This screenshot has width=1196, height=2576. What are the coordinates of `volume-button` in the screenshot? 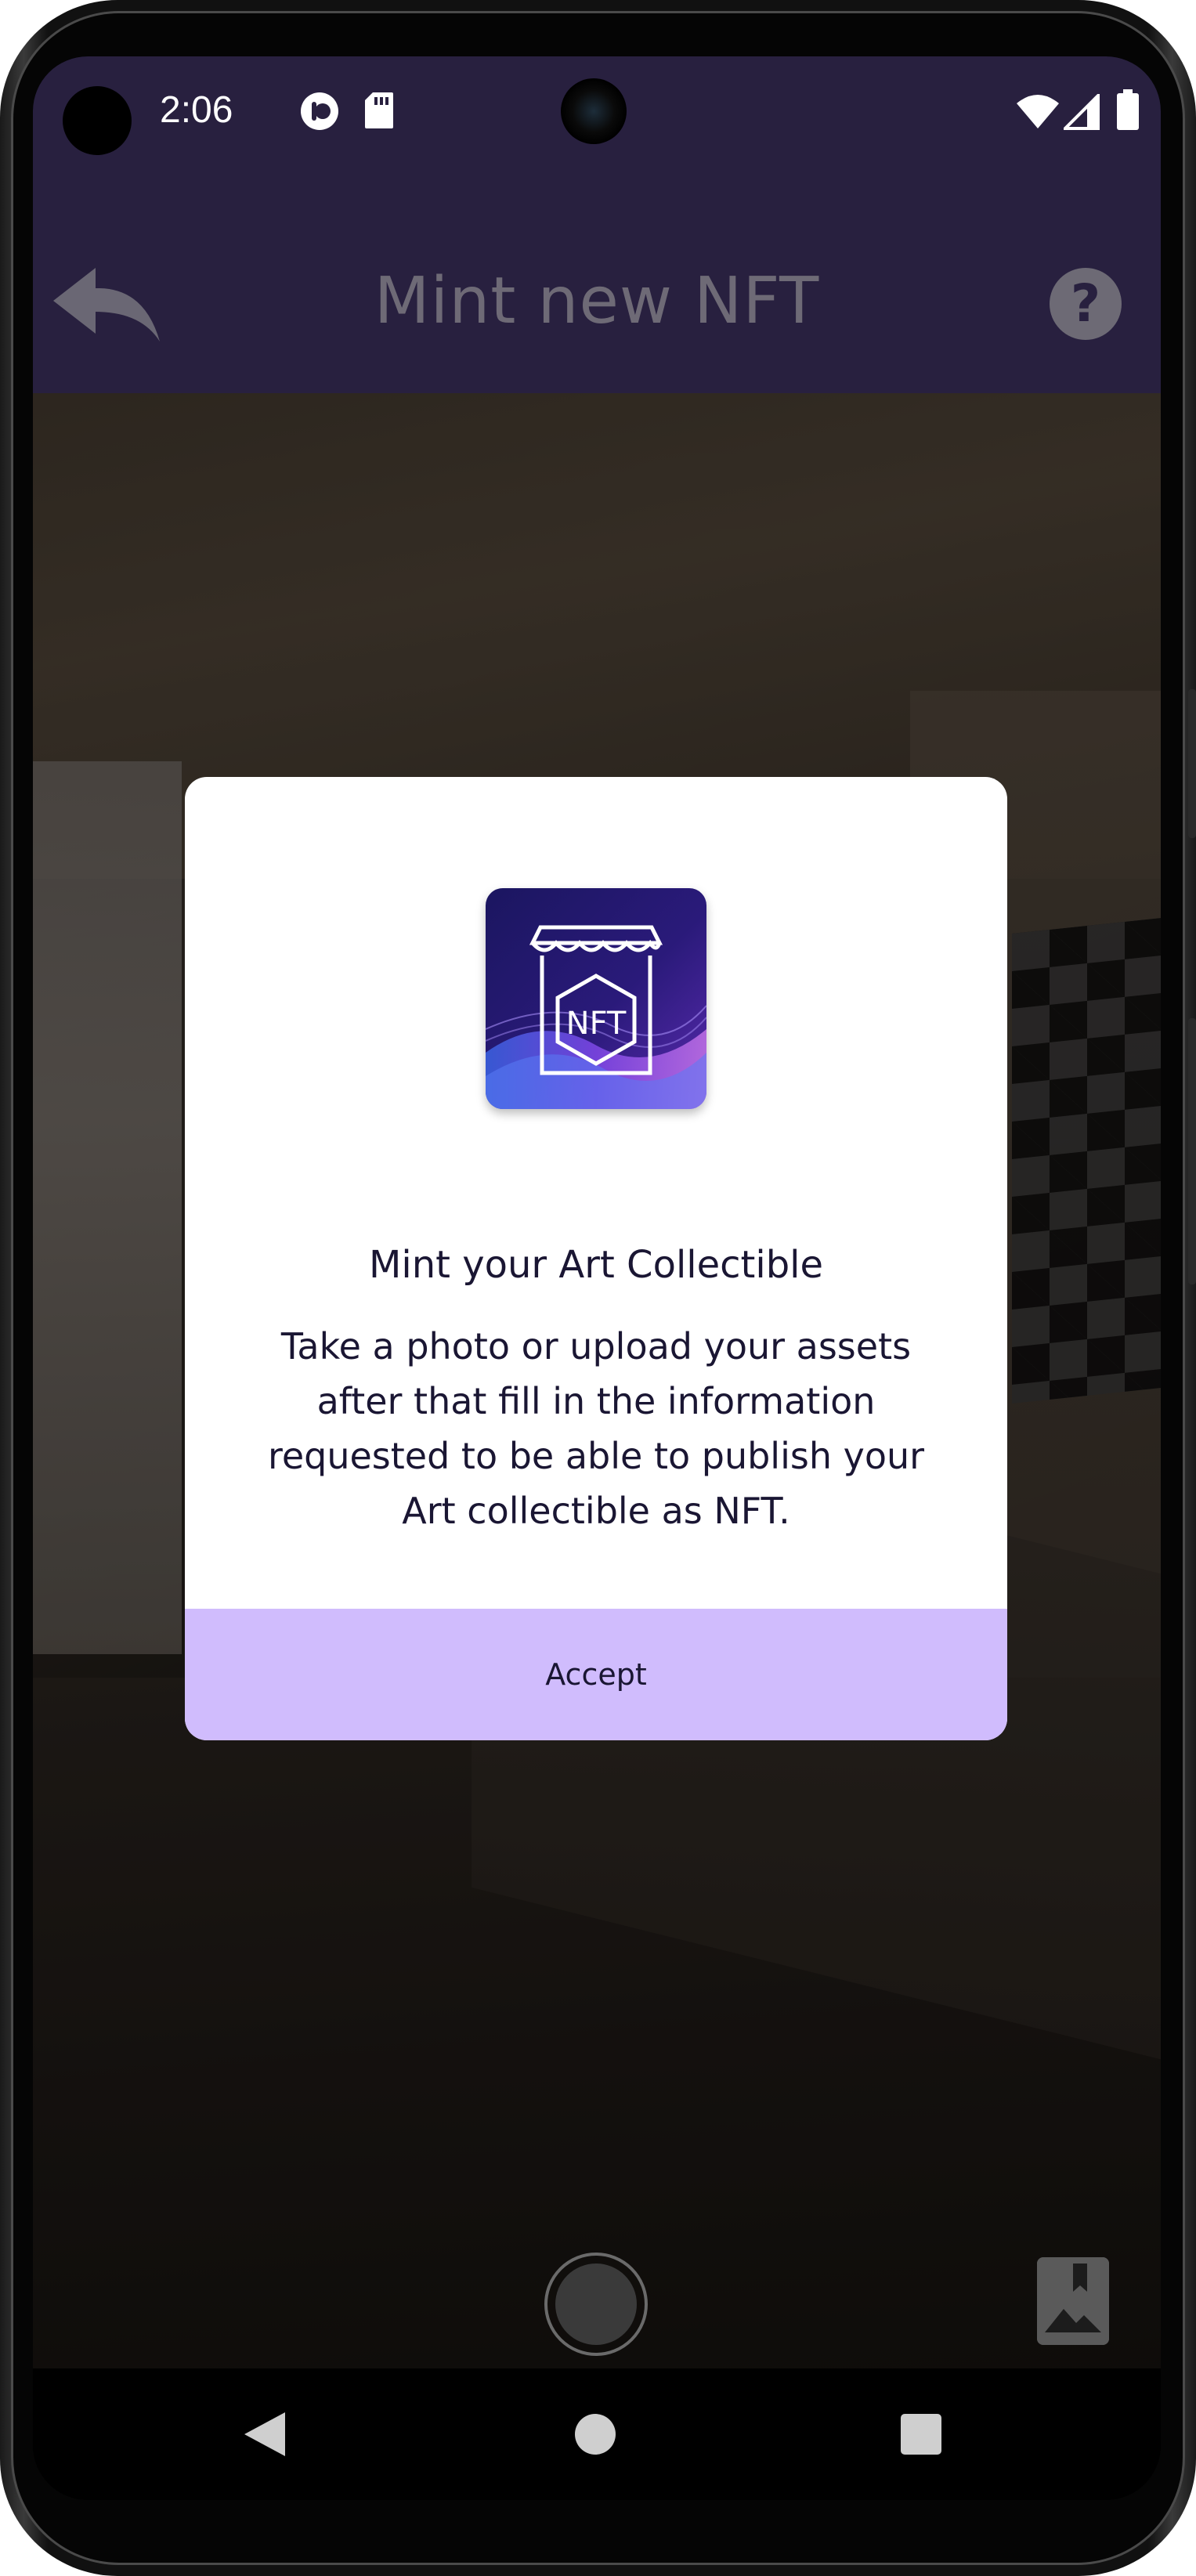 It's located at (1192, 763).